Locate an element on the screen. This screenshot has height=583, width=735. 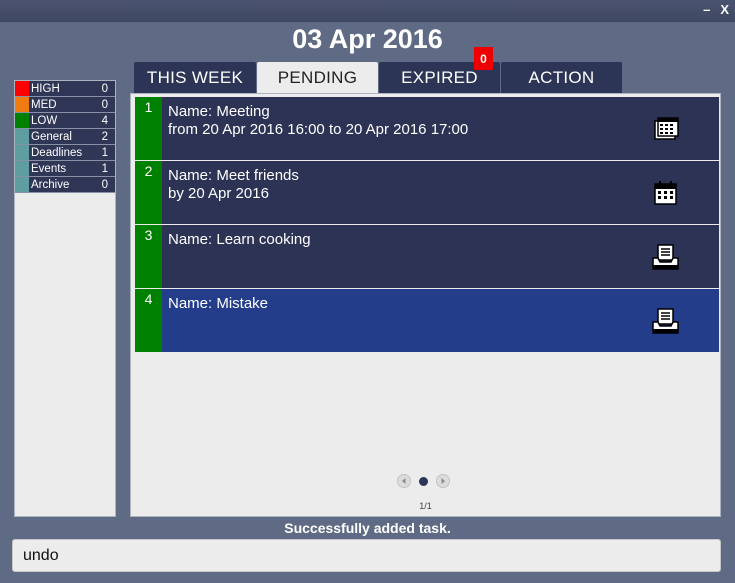
category-label: LOW is located at coordinates (44, 120).